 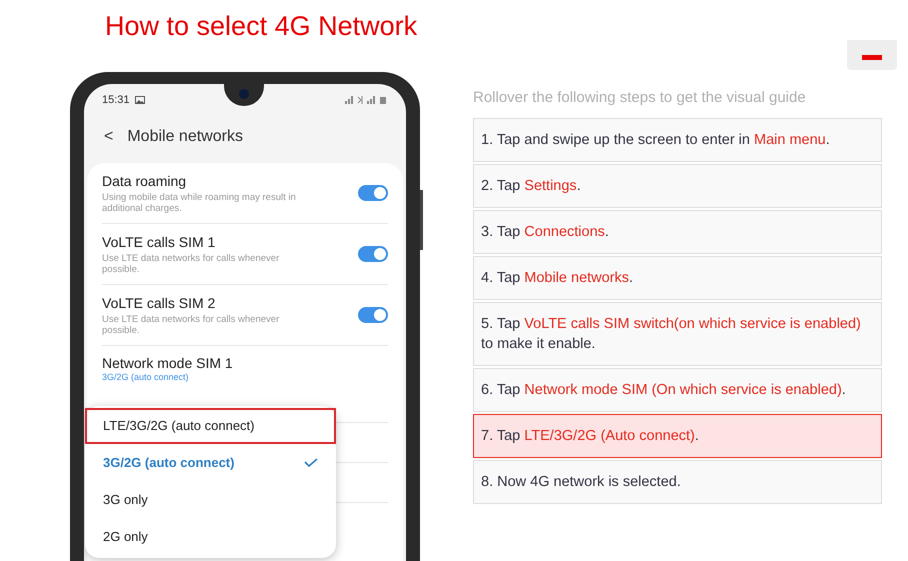 What do you see at coordinates (677, 232) in the screenshot?
I see `guide-step: 3. Tap Connections.` at bounding box center [677, 232].